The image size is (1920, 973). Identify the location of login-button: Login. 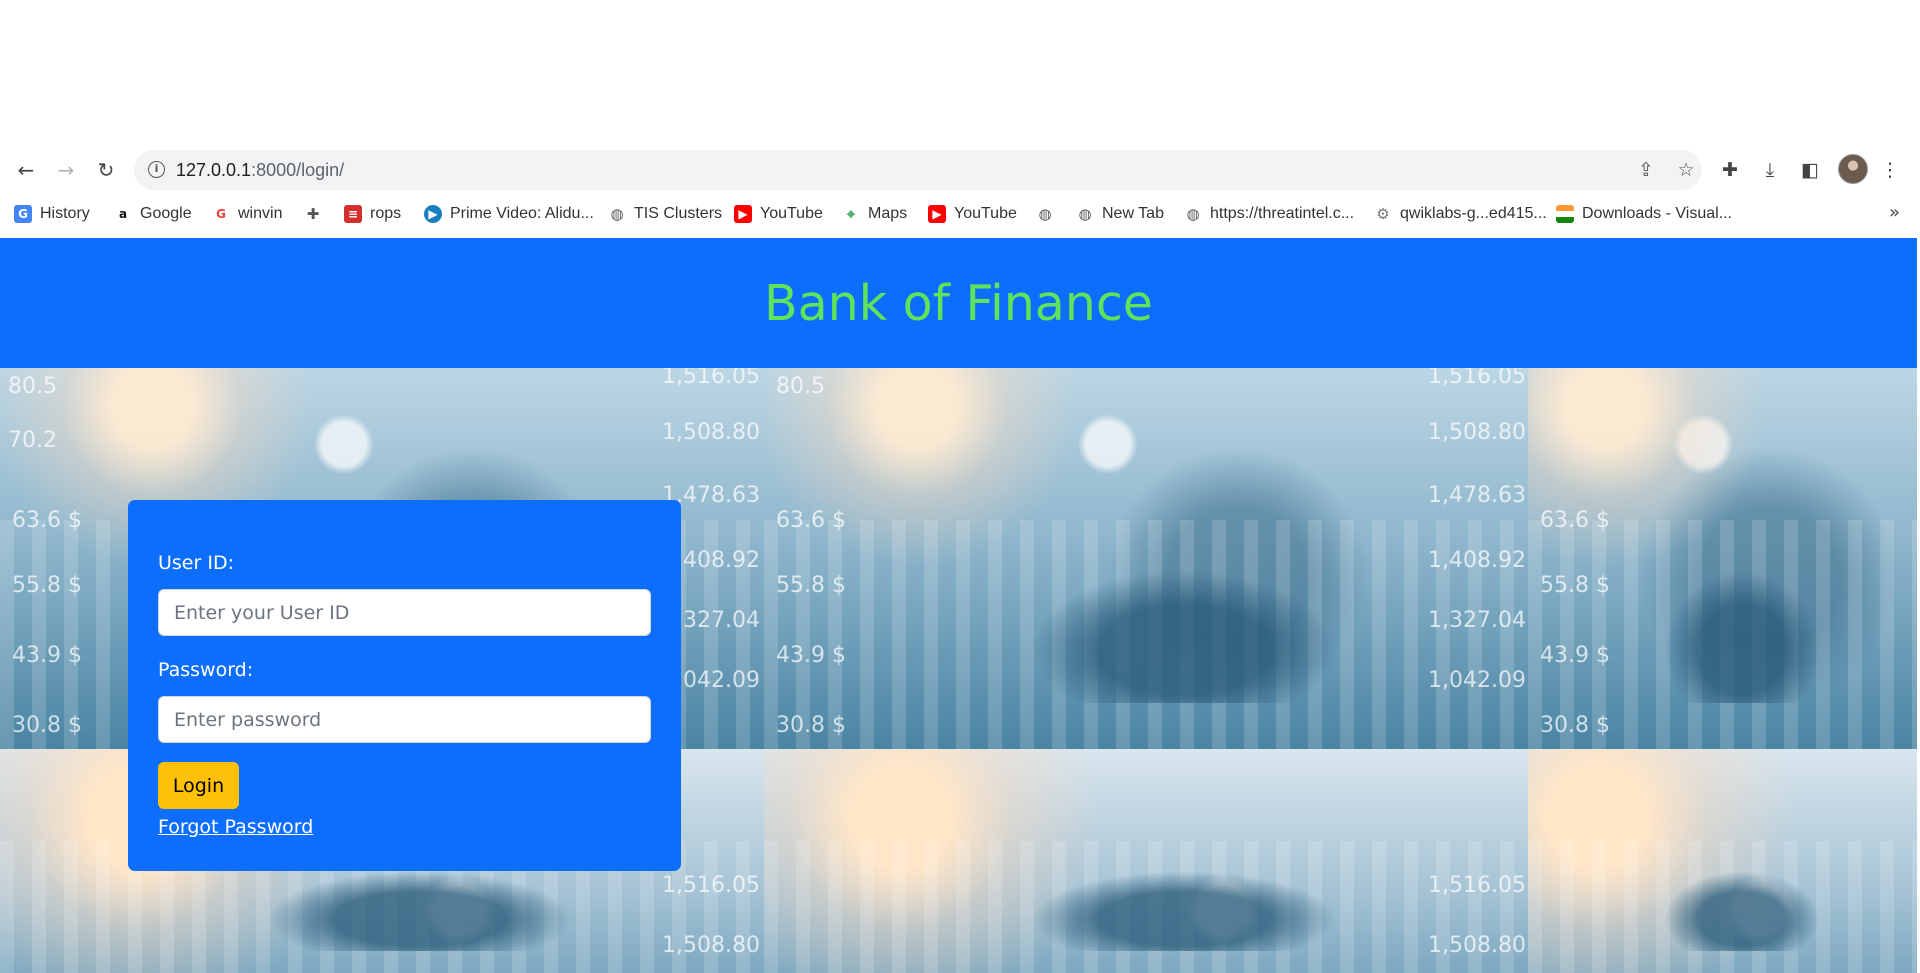
(198, 785).